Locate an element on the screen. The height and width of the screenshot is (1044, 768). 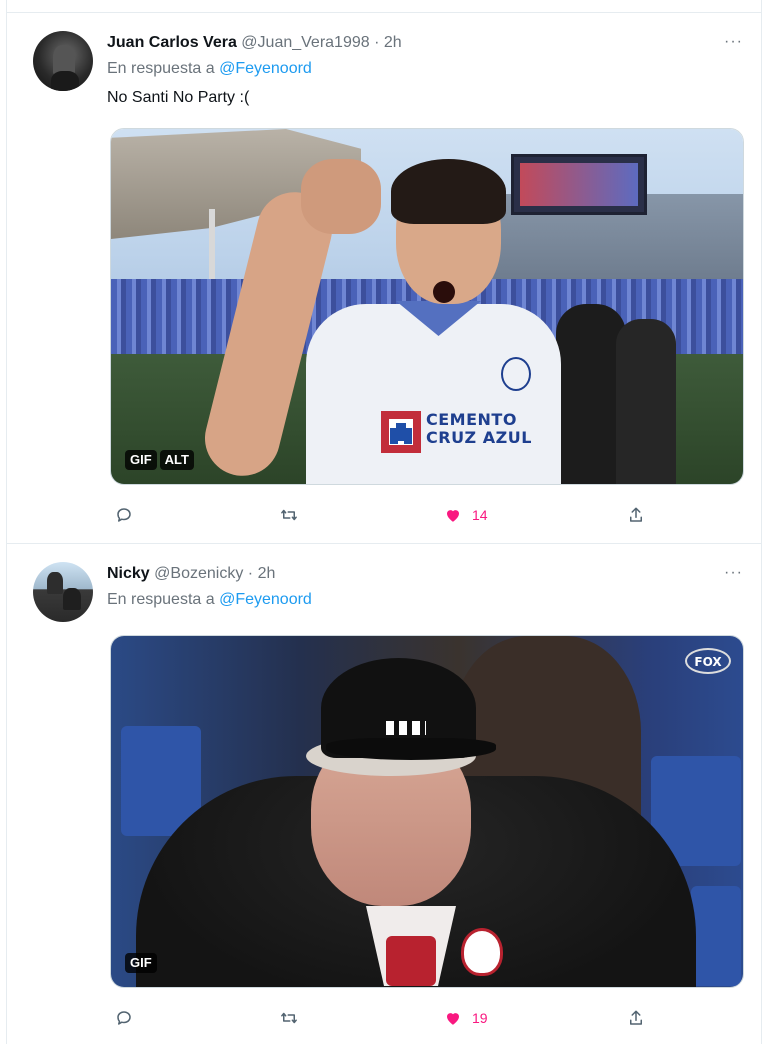
media-pole is located at coordinates (212, 249).